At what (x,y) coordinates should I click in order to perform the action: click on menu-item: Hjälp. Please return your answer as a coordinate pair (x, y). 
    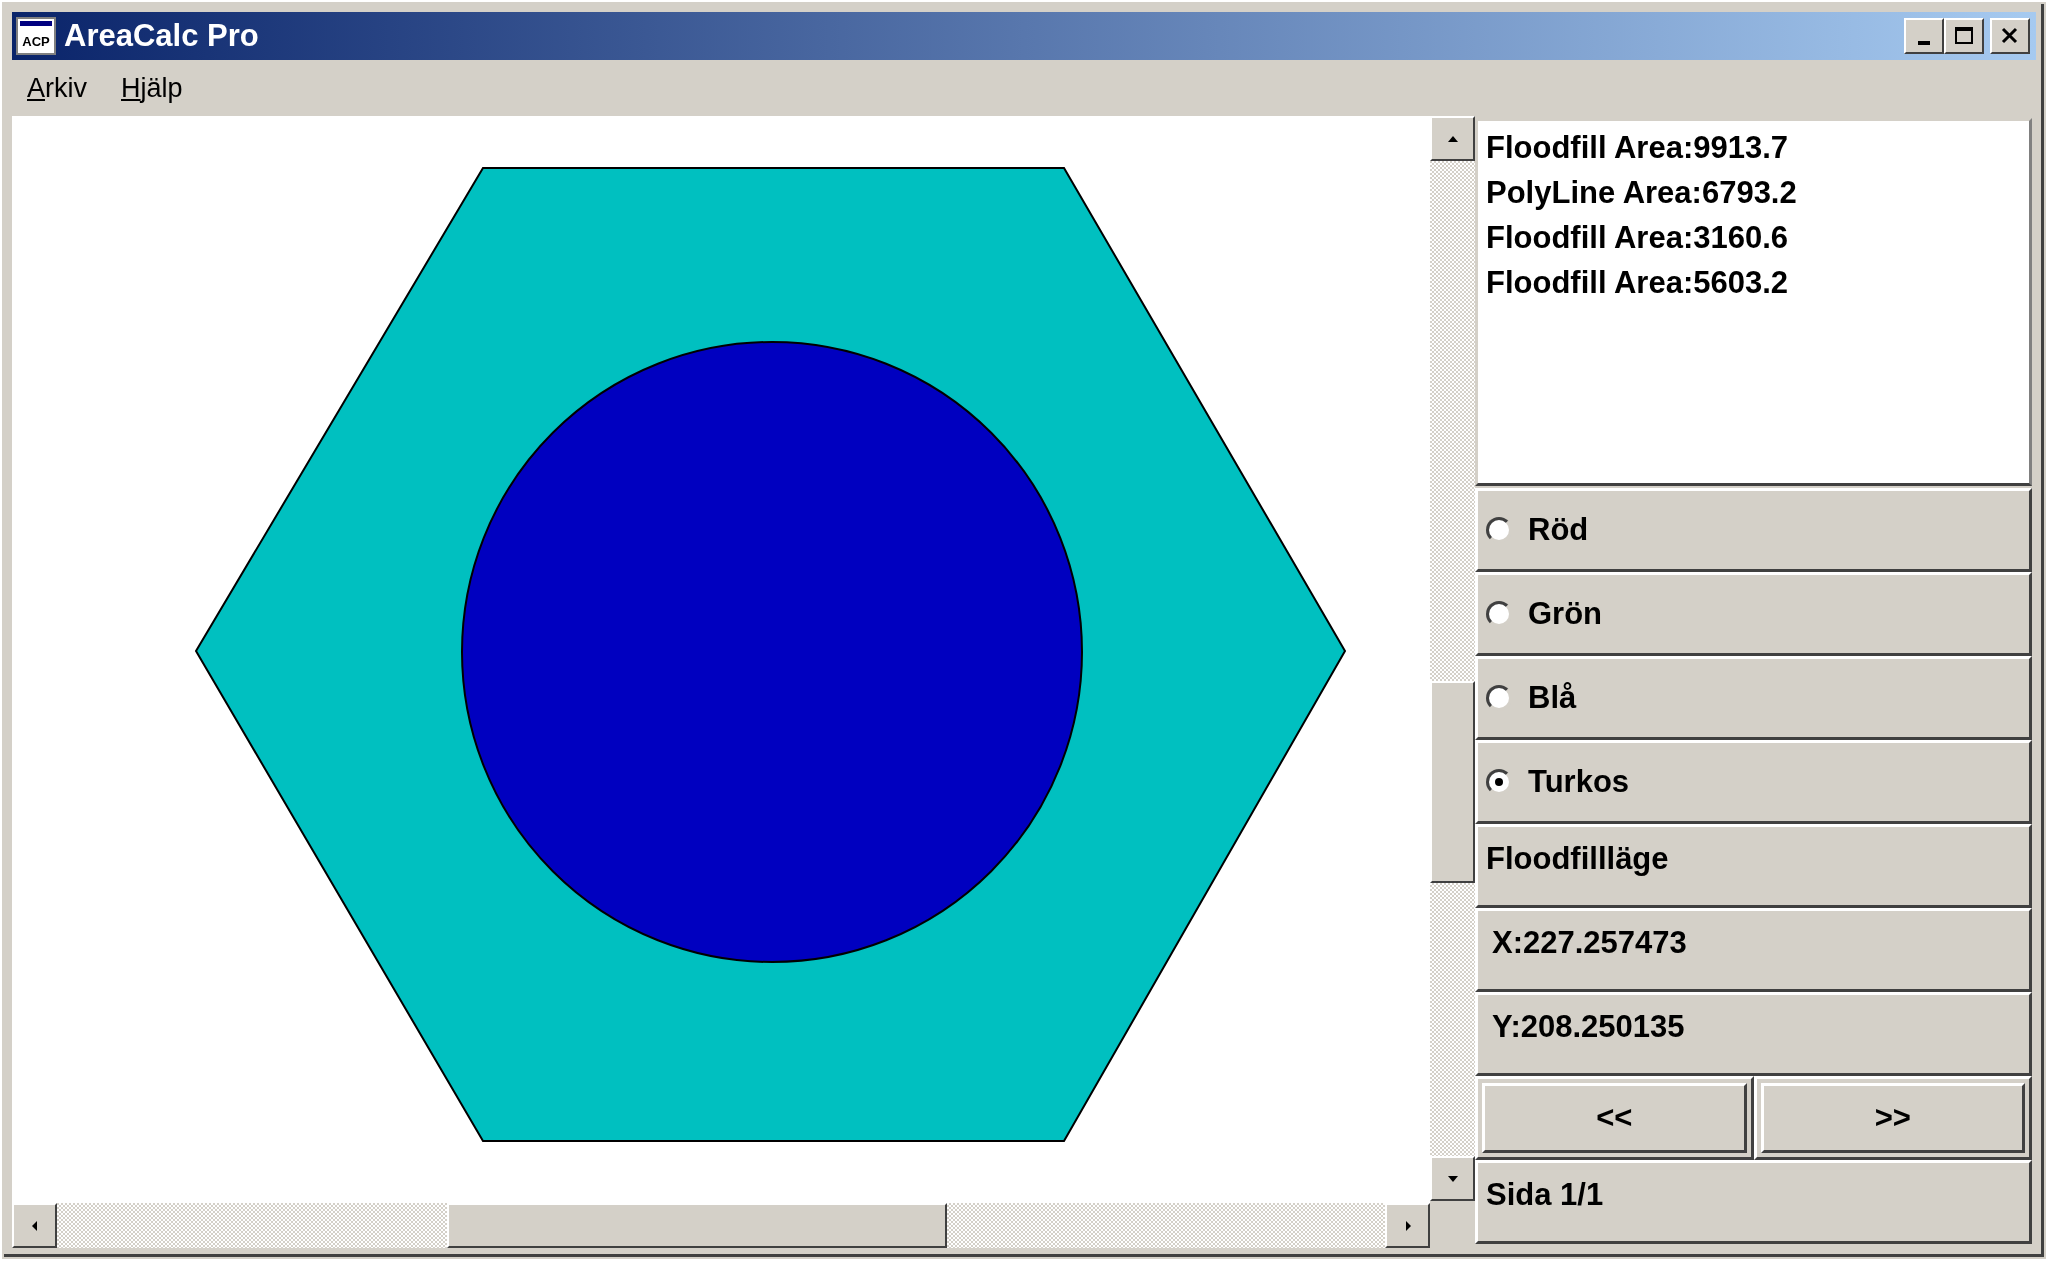
    Looking at the image, I should click on (152, 88).